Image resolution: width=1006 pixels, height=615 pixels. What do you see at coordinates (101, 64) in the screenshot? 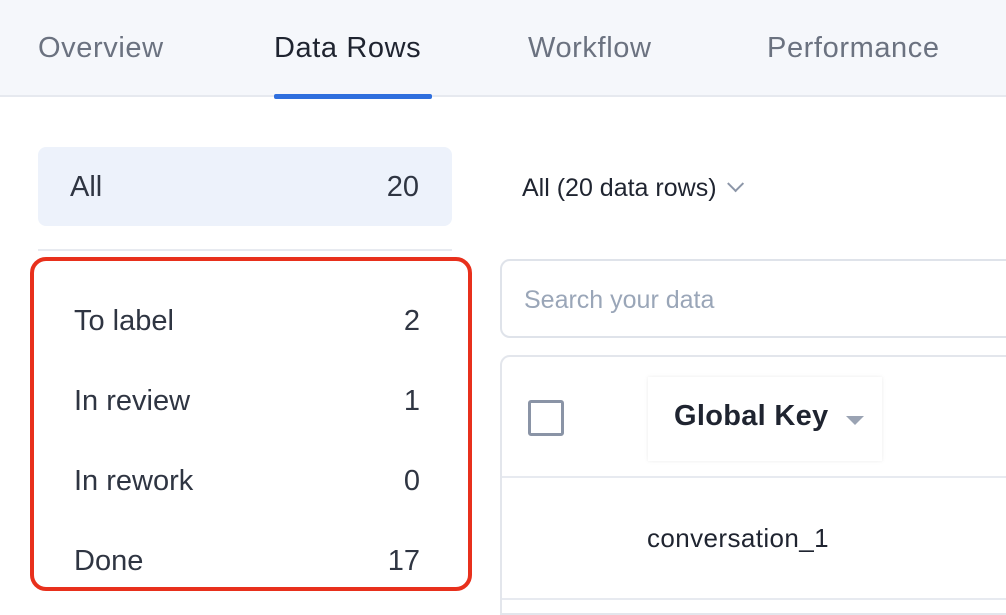
I see `tab-overview: Overview` at bounding box center [101, 64].